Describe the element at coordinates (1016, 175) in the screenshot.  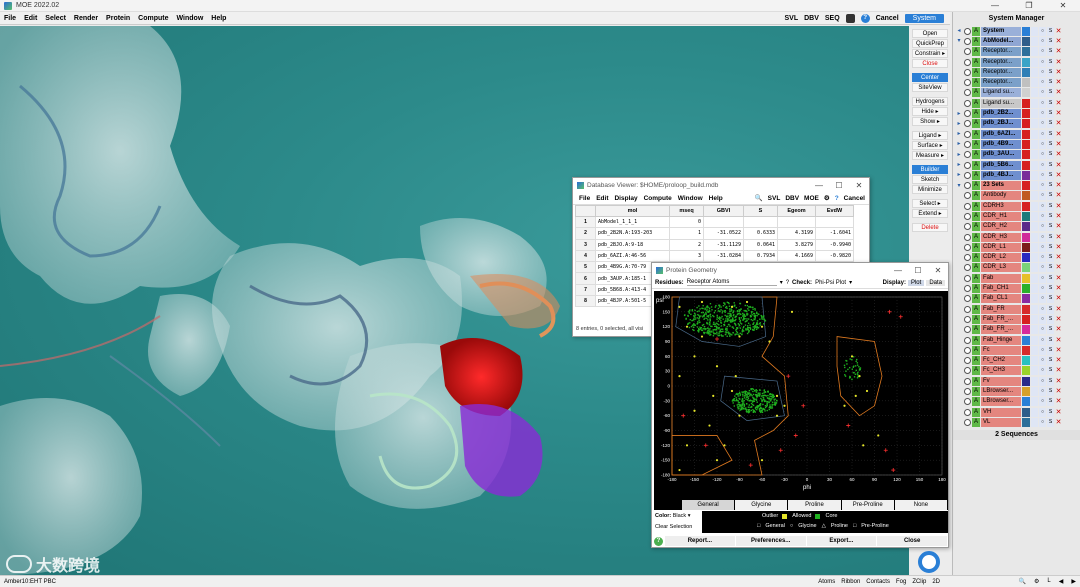
I see `system-row: ▸ Apdb_4BJ... ○ S ✕` at that location.